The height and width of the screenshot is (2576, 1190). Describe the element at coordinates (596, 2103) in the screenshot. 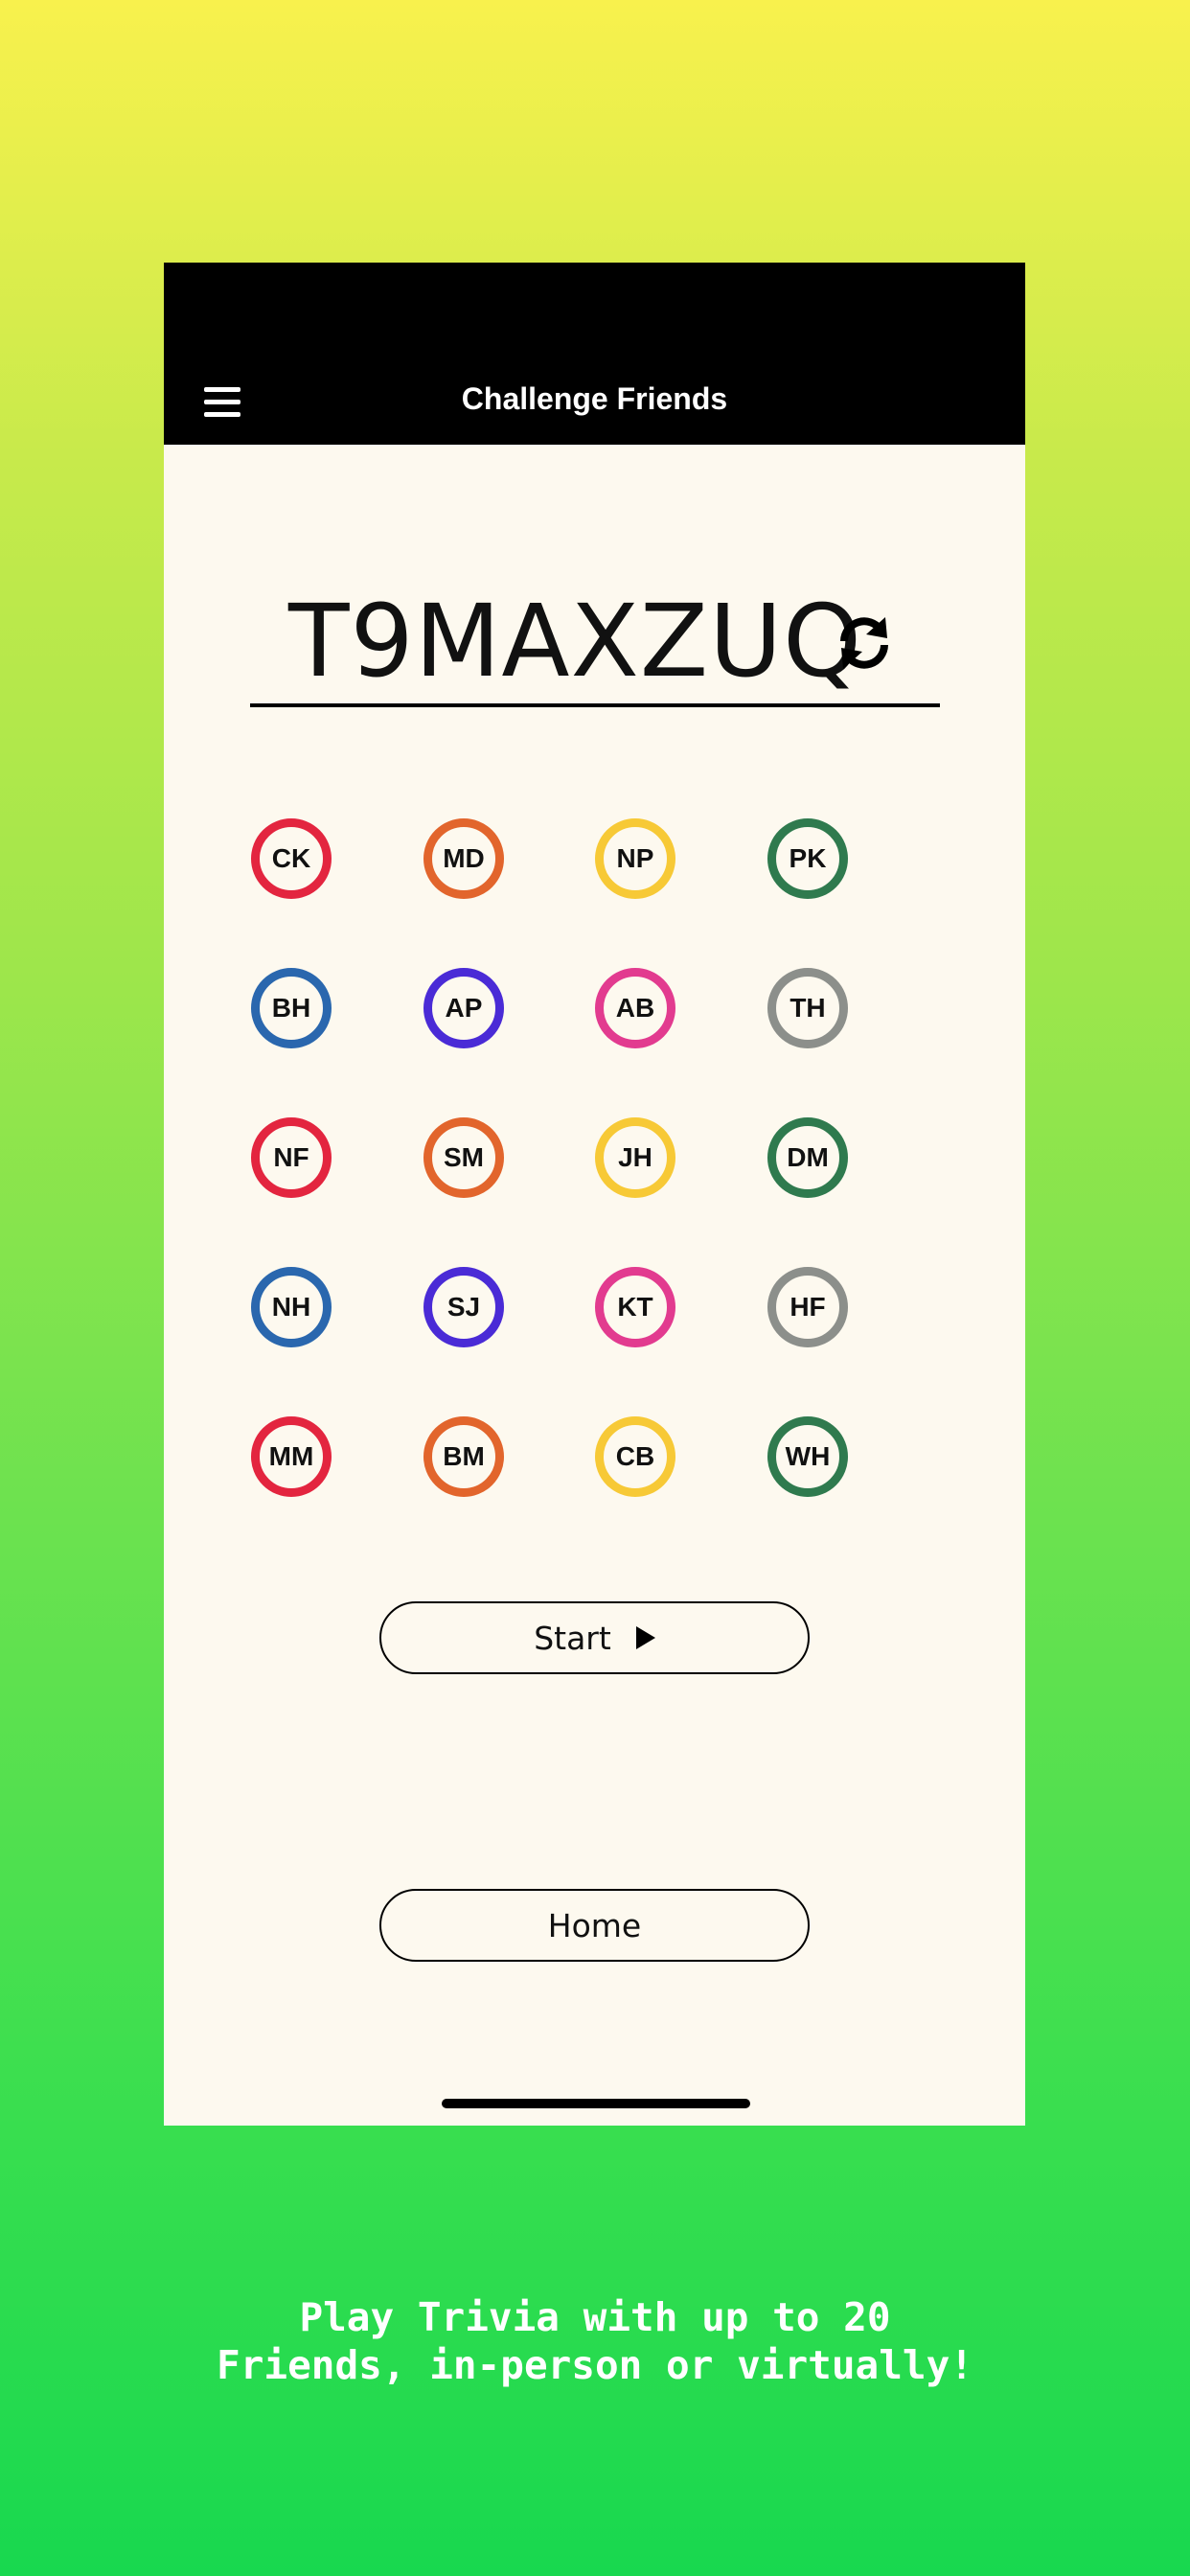

I see `home-indicator` at that location.